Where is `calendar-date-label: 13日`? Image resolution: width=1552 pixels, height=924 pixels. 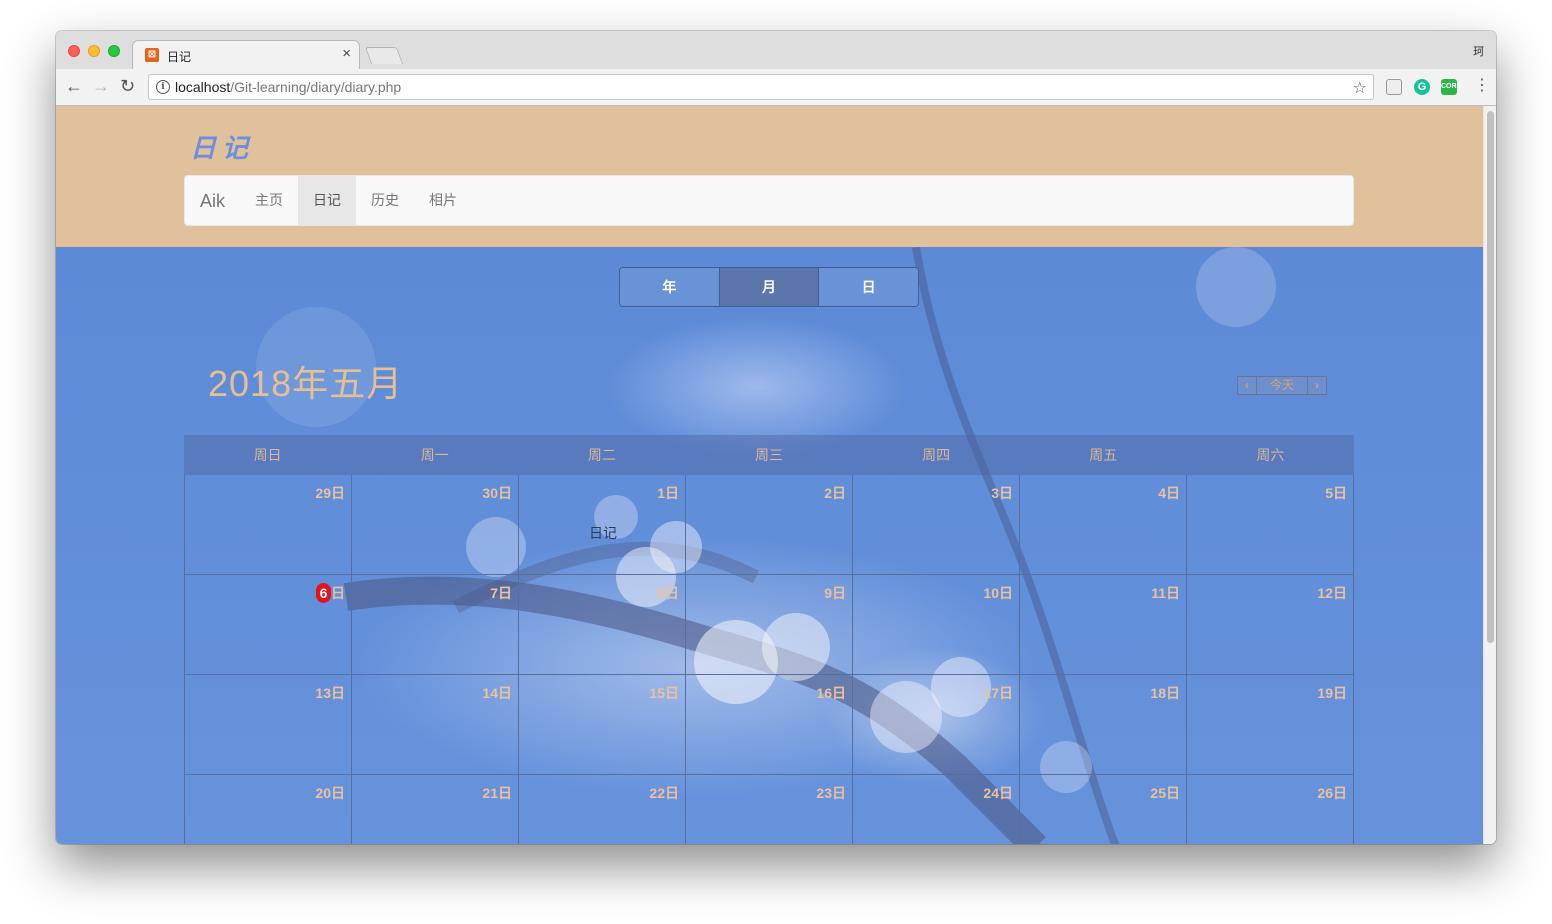 calendar-date-label: 13日 is located at coordinates (330, 693).